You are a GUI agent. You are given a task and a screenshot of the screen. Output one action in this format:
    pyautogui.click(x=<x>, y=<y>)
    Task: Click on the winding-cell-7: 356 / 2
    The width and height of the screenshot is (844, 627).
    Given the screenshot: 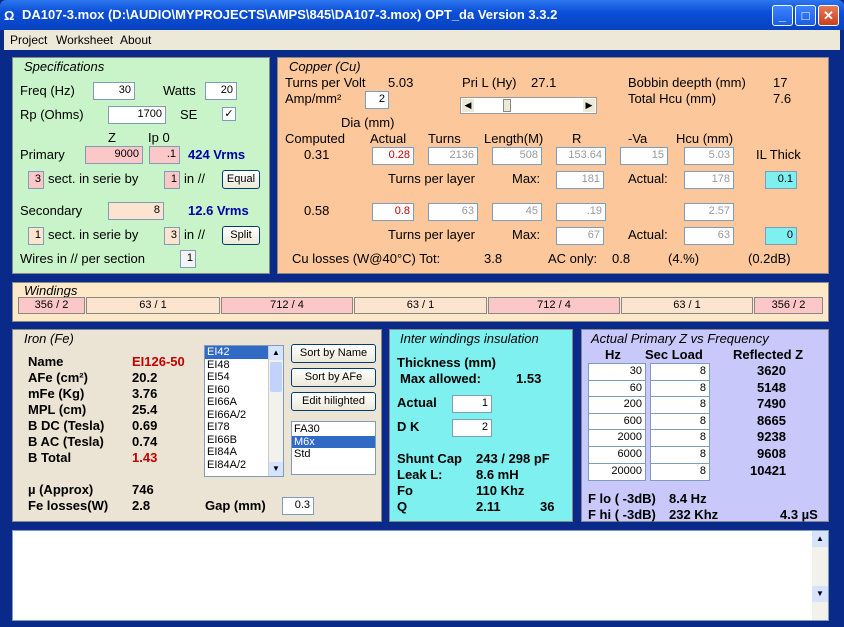 What is the action you would take?
    pyautogui.click(x=788, y=305)
    